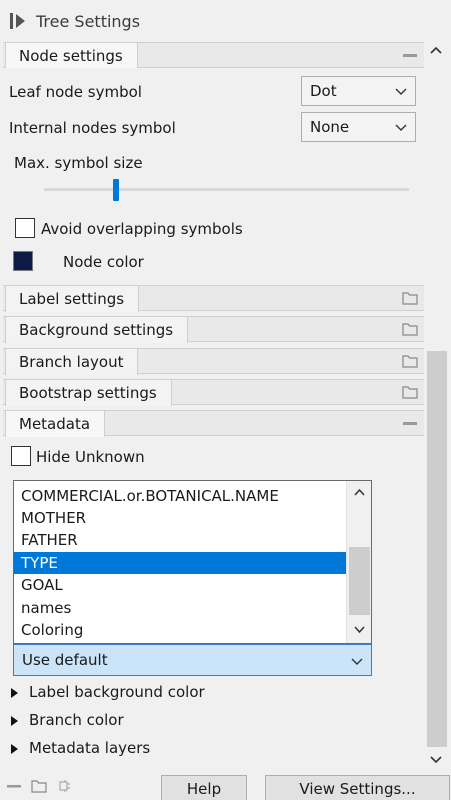 This screenshot has width=451, height=800. What do you see at coordinates (23, 261) in the screenshot?
I see `node-color-swatch` at bounding box center [23, 261].